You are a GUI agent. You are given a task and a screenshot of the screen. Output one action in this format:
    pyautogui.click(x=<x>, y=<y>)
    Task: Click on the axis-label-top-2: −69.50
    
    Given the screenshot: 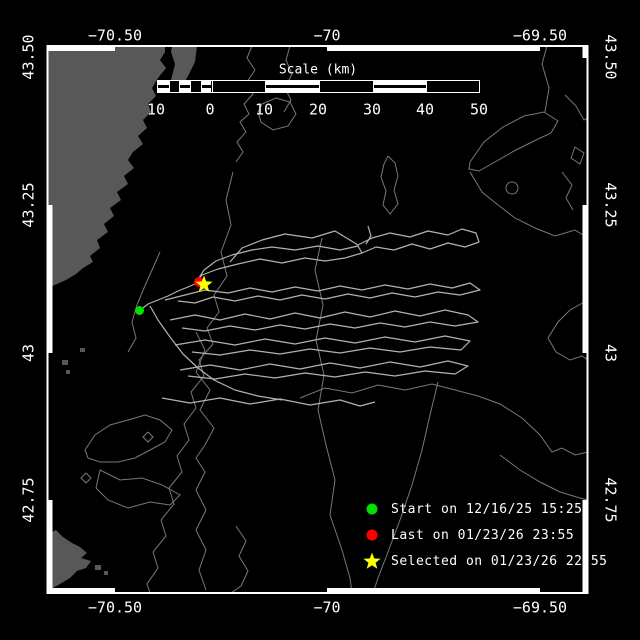 What is the action you would take?
    pyautogui.click(x=540, y=35)
    